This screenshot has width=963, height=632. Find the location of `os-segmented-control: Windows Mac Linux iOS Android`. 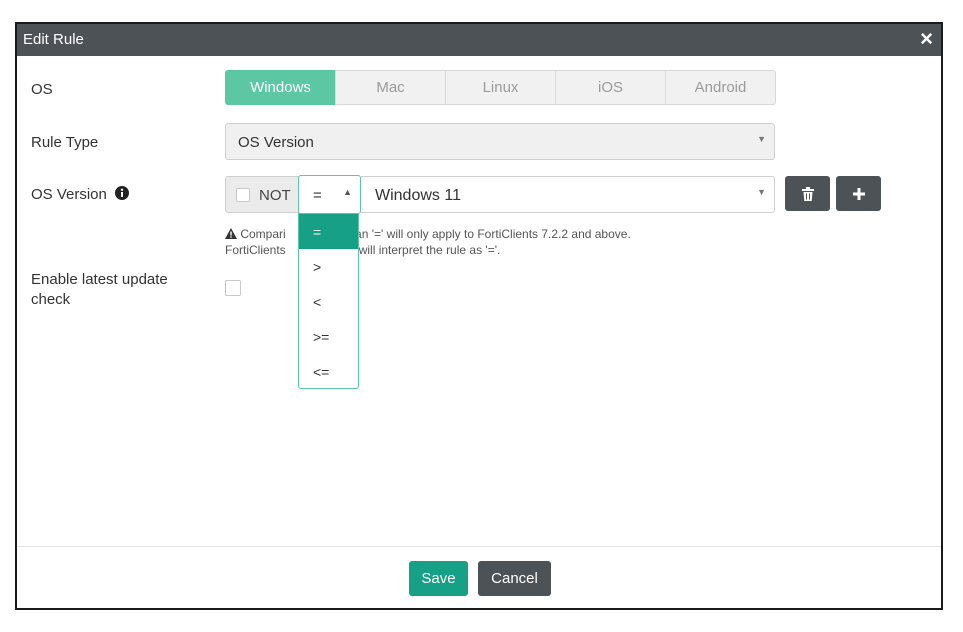

os-segmented-control: Windows Mac Linux iOS Android is located at coordinates (500, 87).